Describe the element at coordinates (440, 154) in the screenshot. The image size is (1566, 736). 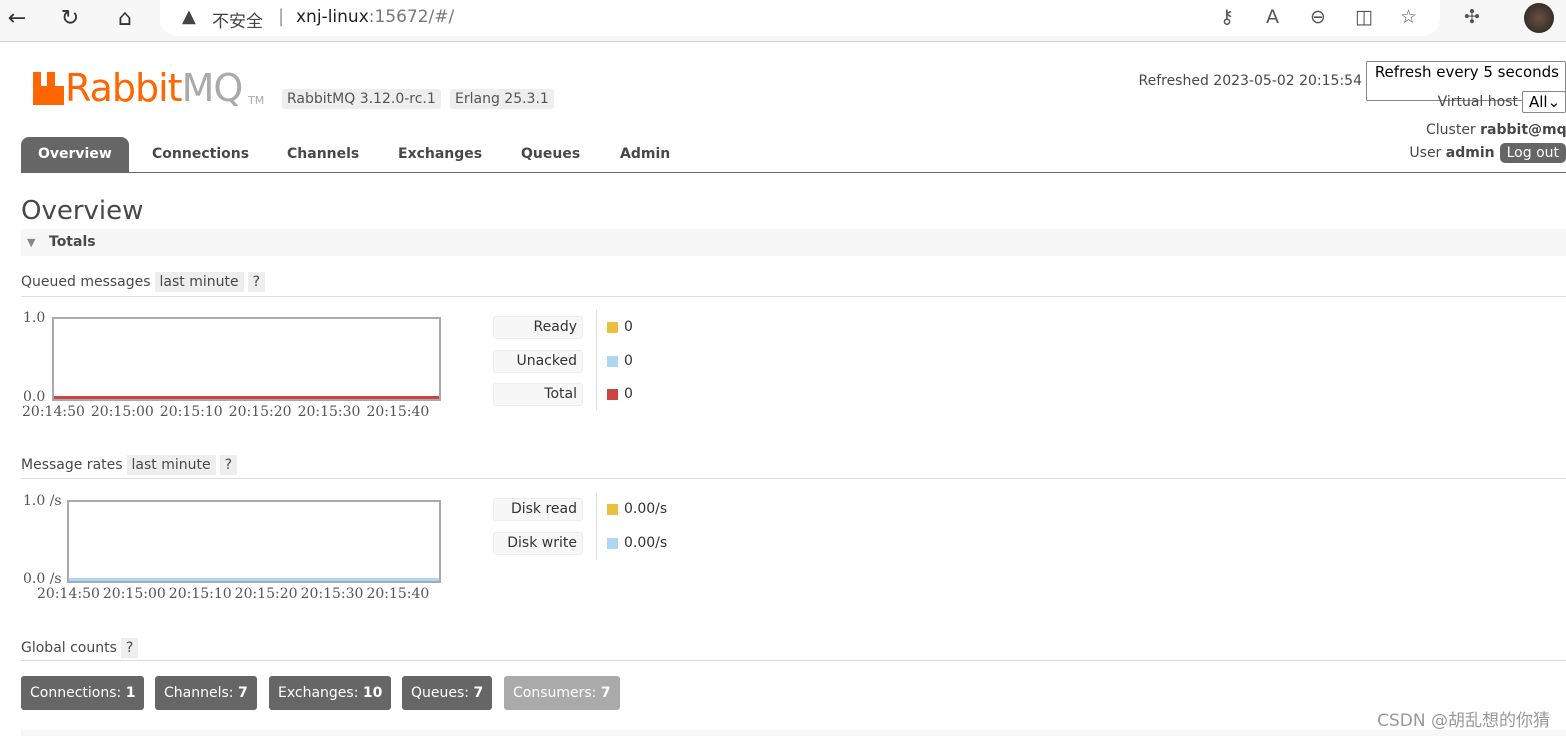
I see `tab-exchanges: Exchanges` at that location.